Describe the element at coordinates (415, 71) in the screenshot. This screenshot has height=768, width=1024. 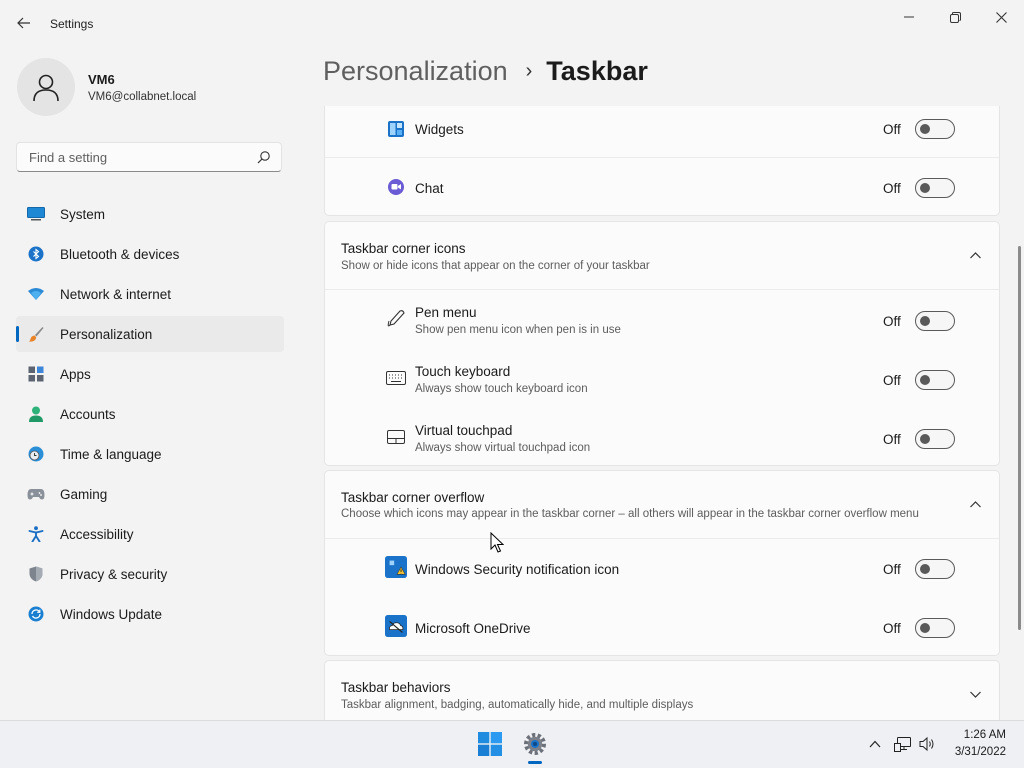
I see `breadcrumb-parent: Personalization` at that location.